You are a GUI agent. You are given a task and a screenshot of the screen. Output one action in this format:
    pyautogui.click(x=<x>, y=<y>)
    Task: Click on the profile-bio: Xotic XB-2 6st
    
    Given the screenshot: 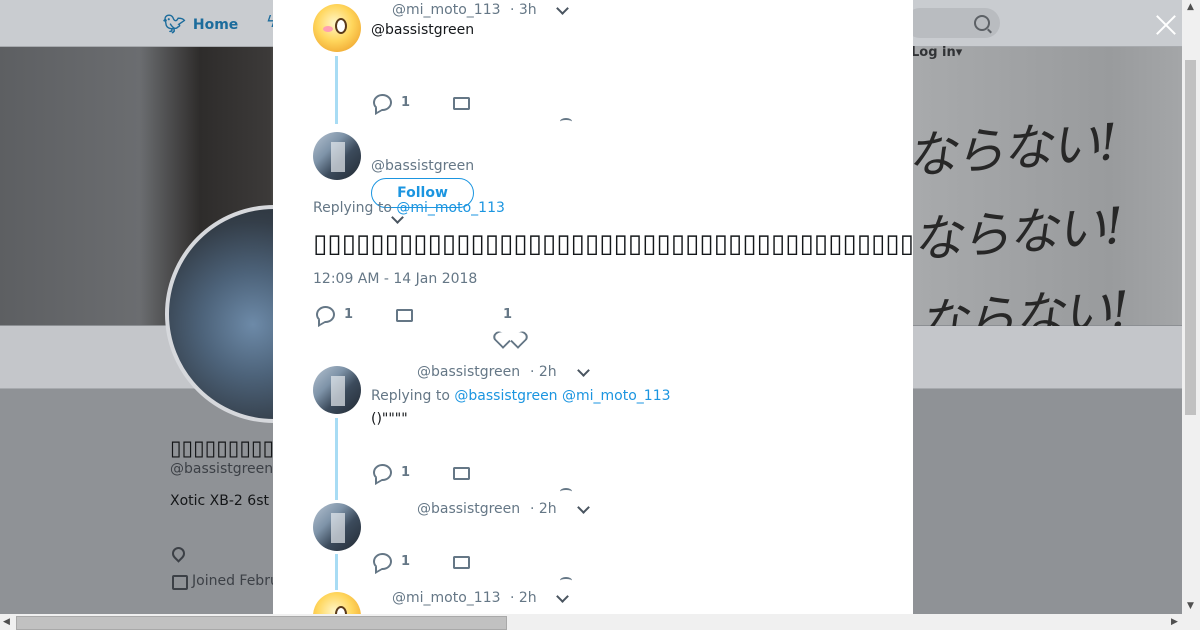 What is the action you would take?
    pyautogui.click(x=219, y=501)
    